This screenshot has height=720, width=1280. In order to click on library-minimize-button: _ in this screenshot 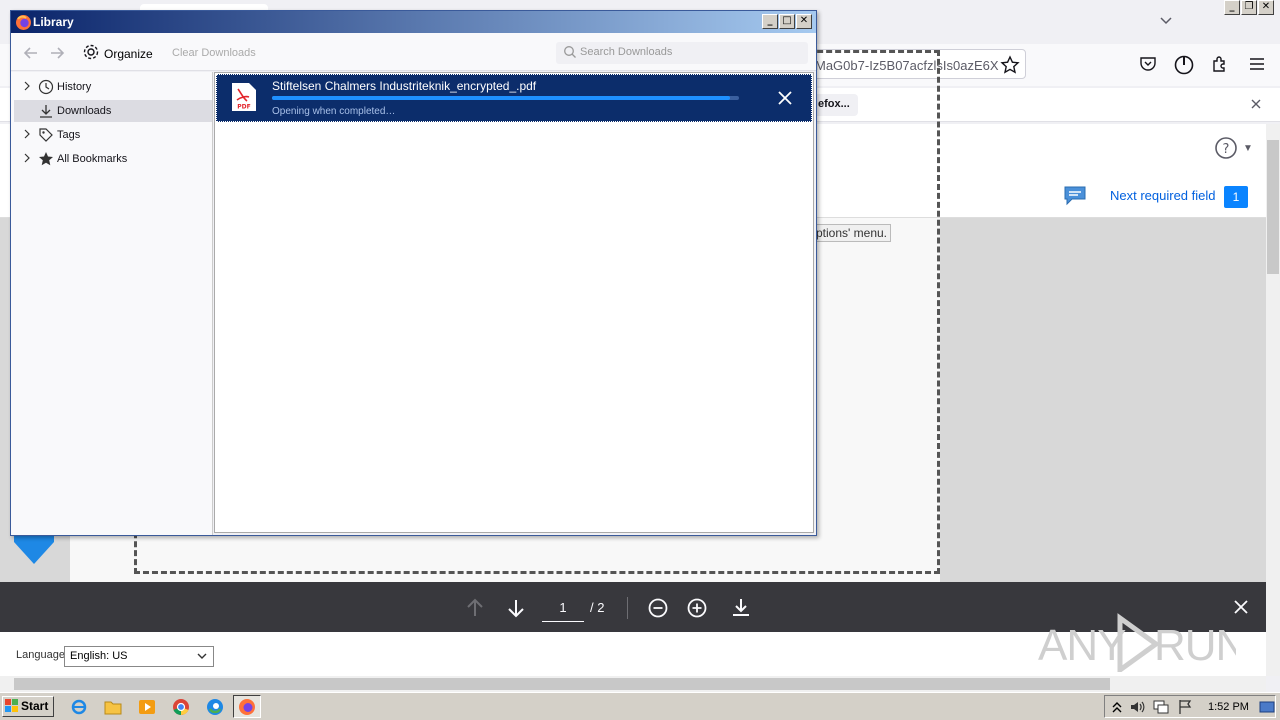, I will do `click(770, 21)`.